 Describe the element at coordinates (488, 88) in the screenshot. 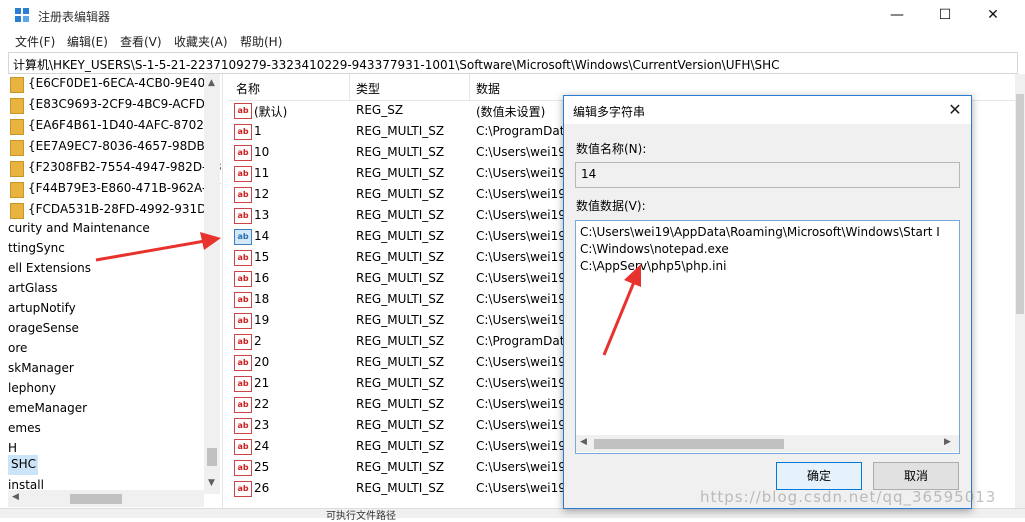

I see `column-data: 数据` at that location.